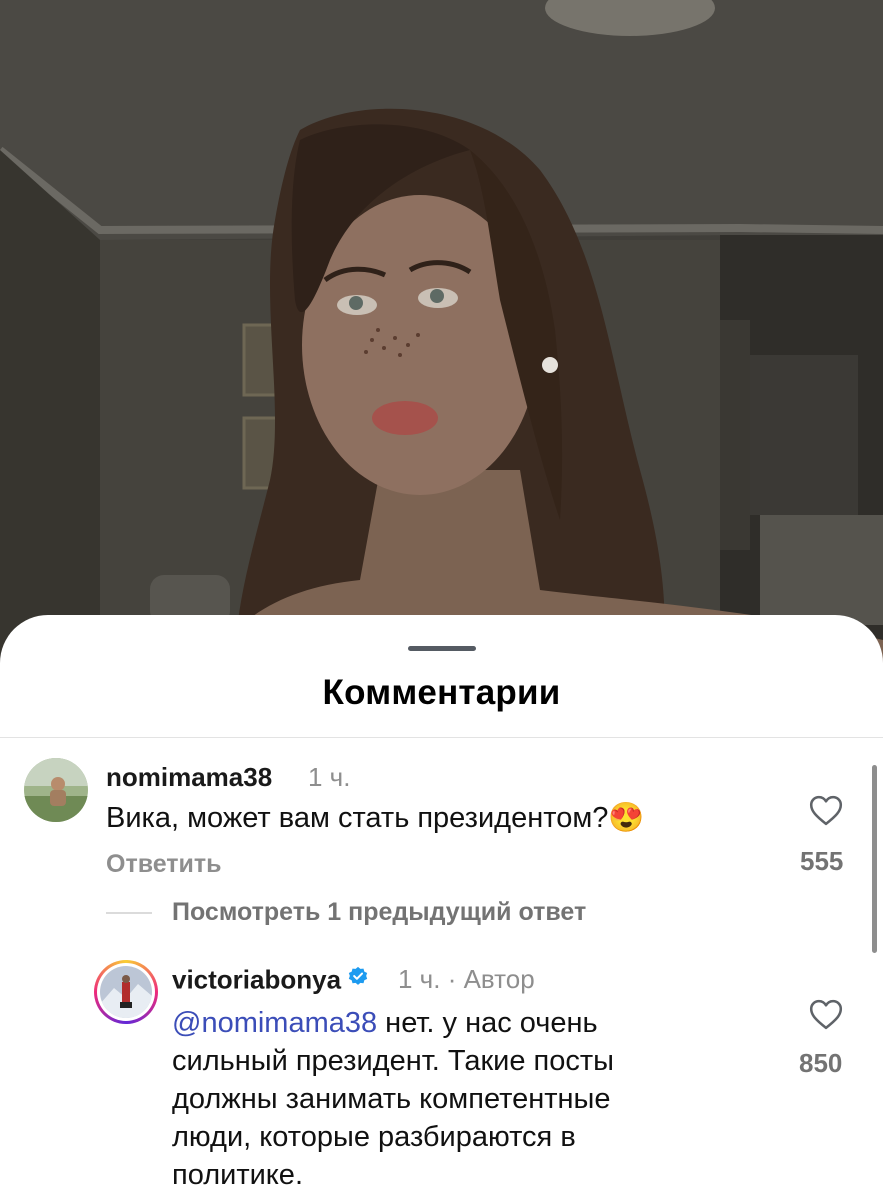  Describe the element at coordinates (358, 979) in the screenshot. I see `verified-badge-icon` at that location.